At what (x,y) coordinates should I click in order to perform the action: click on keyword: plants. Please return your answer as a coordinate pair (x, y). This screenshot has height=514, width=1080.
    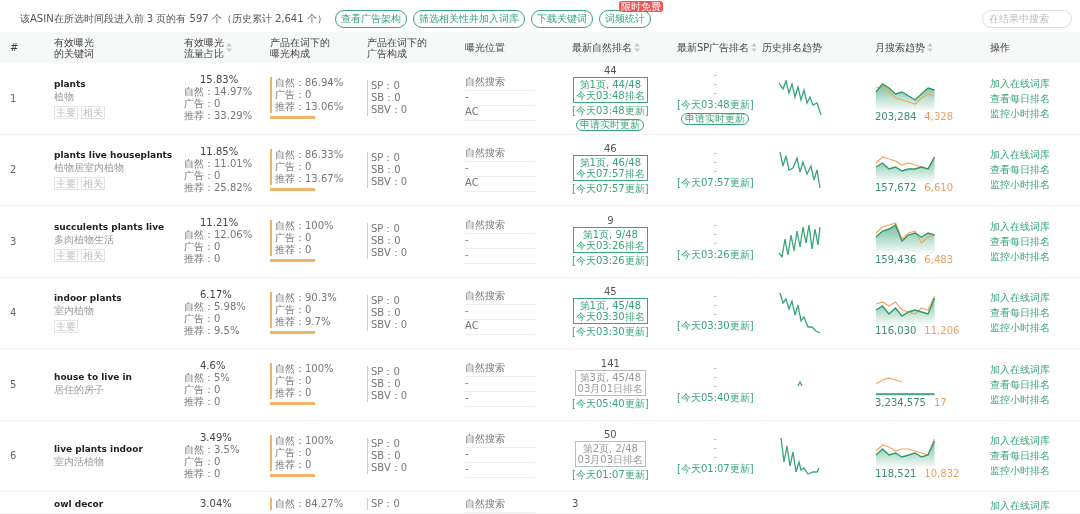
    Looking at the image, I should click on (114, 83).